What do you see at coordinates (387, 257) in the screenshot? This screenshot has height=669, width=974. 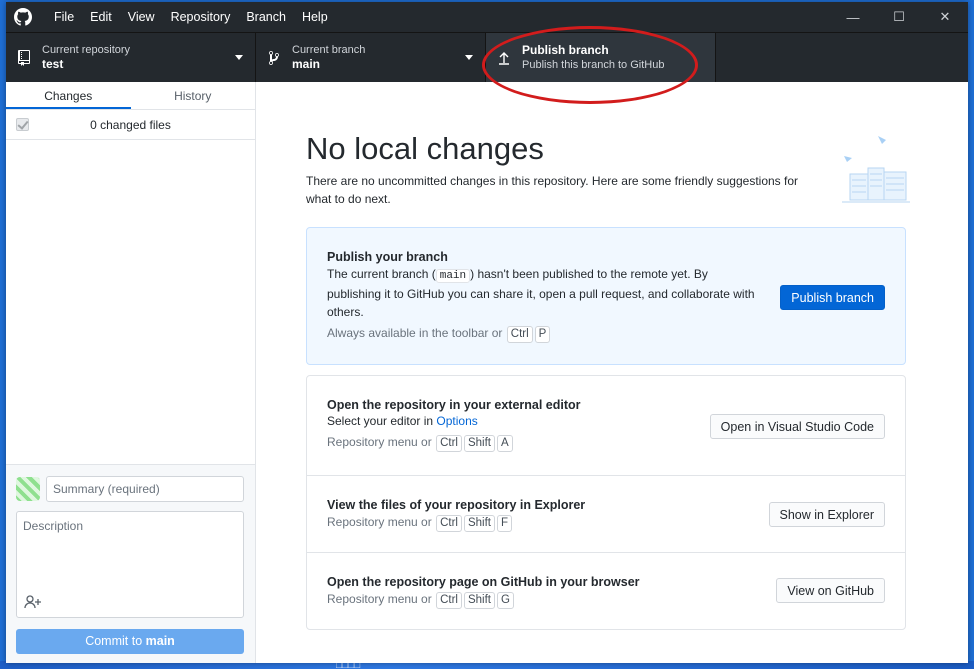 I see `publish-card-title: Publish your branch` at bounding box center [387, 257].